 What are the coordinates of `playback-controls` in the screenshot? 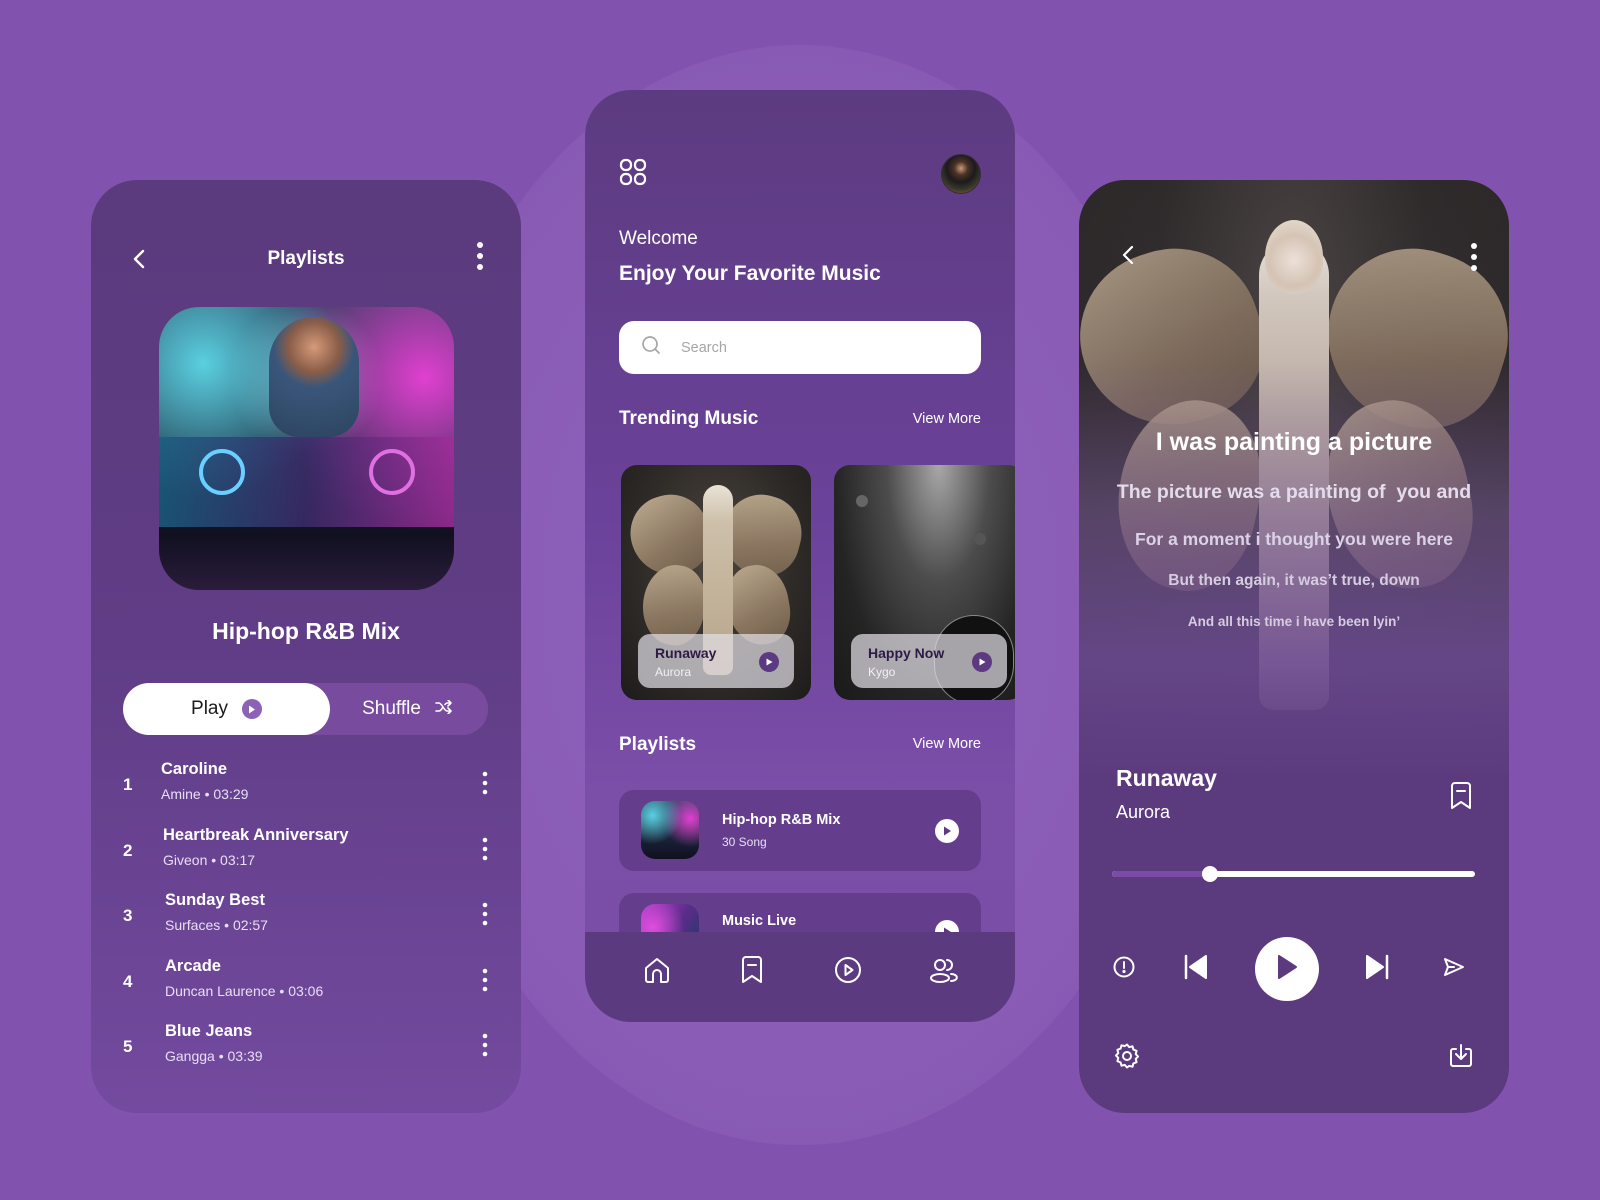 It's located at (1294, 969).